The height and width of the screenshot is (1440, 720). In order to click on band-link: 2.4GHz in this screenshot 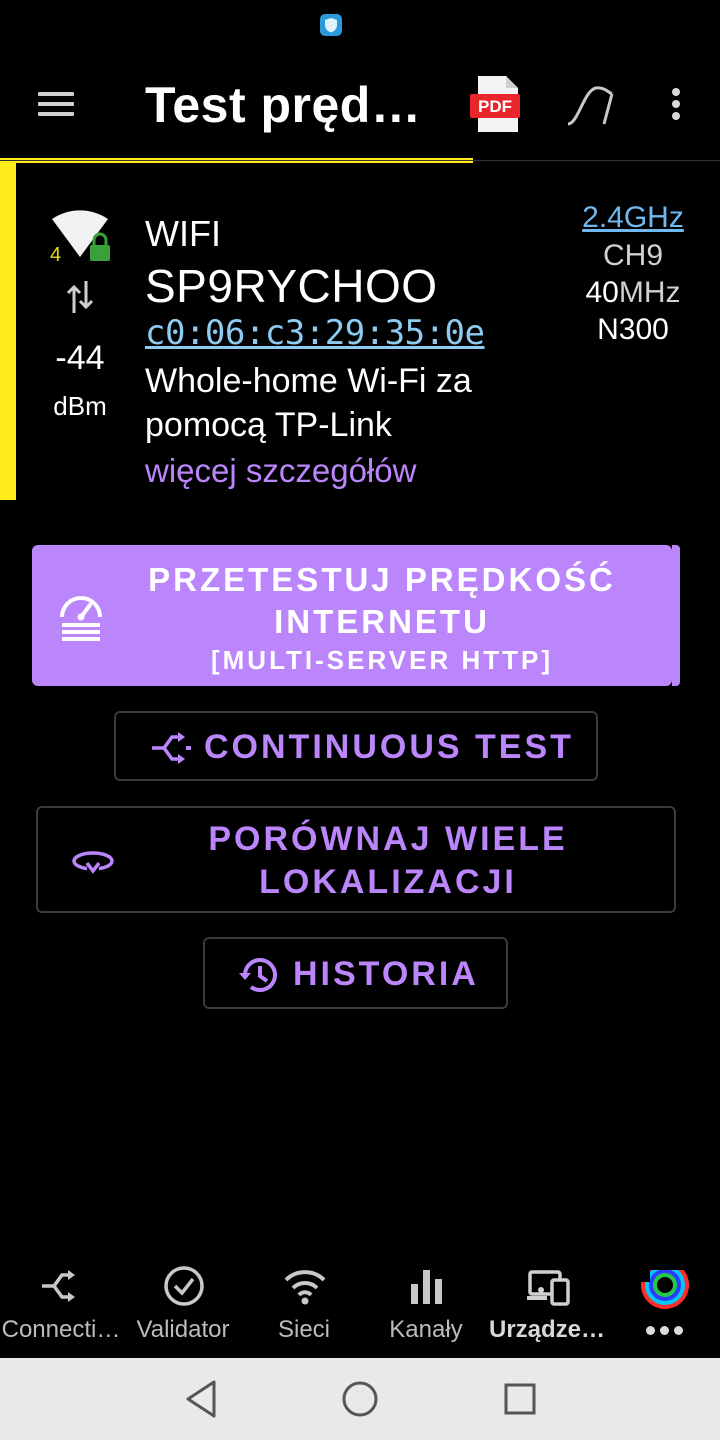, I will do `click(633, 218)`.